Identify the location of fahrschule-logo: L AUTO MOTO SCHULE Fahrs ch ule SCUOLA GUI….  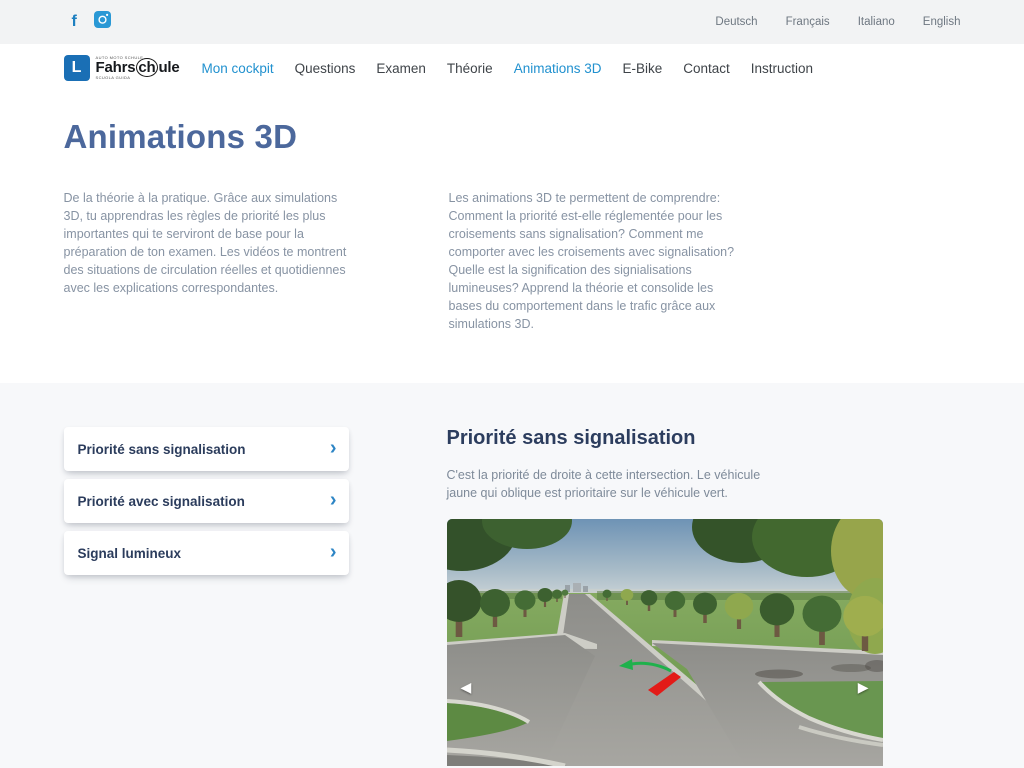
(121, 68).